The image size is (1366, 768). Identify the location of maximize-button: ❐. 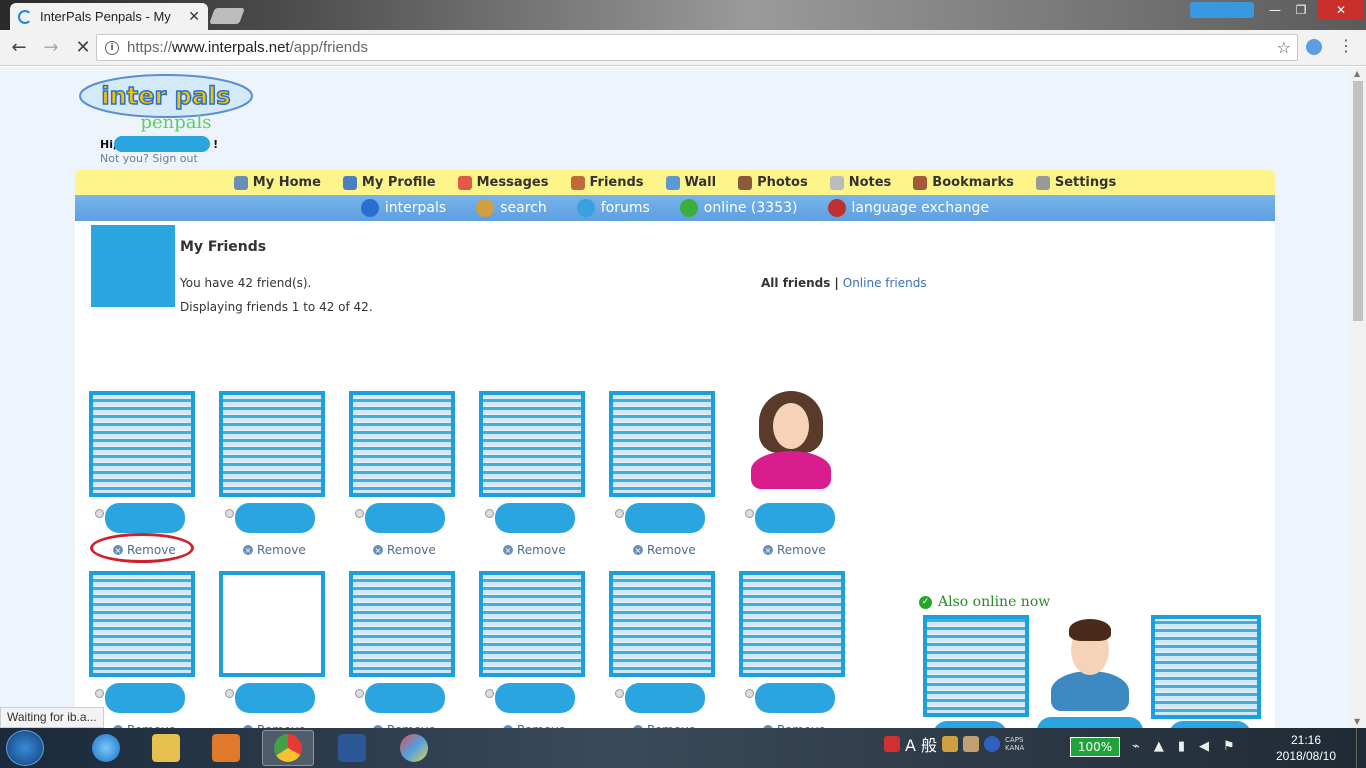
(1301, 9).